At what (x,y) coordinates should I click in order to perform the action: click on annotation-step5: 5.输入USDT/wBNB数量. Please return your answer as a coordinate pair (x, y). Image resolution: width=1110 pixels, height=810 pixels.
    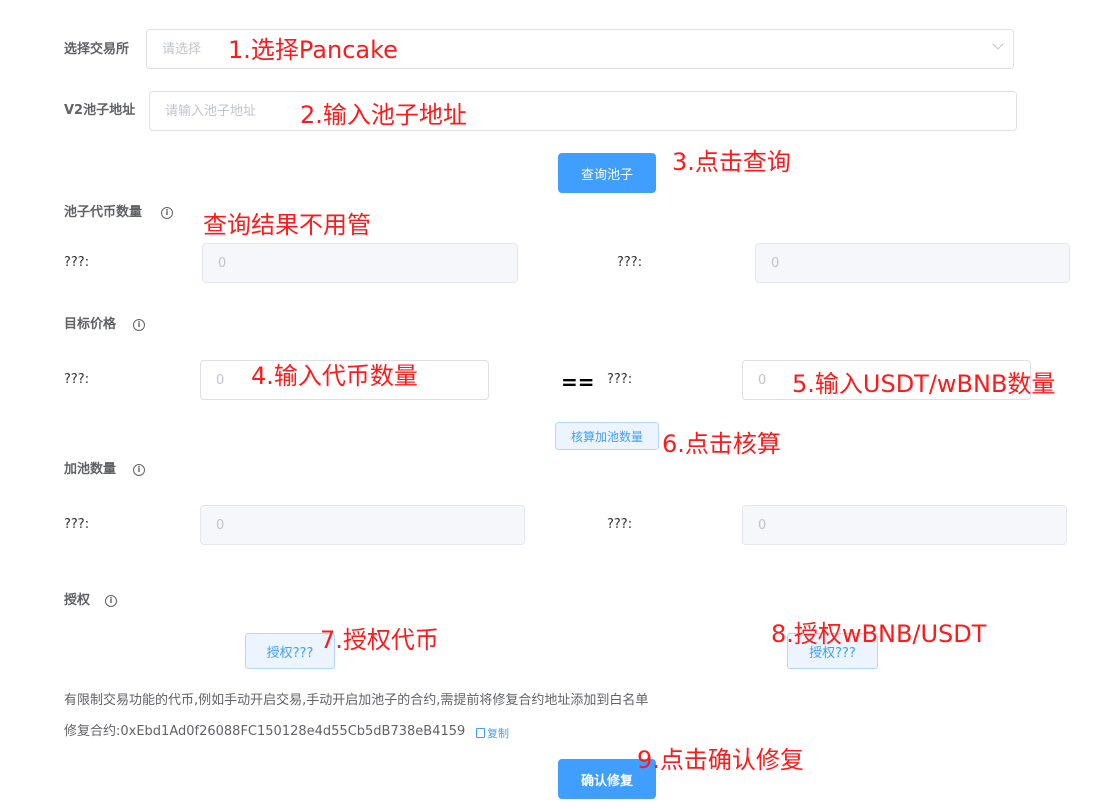
    Looking at the image, I should click on (924, 384).